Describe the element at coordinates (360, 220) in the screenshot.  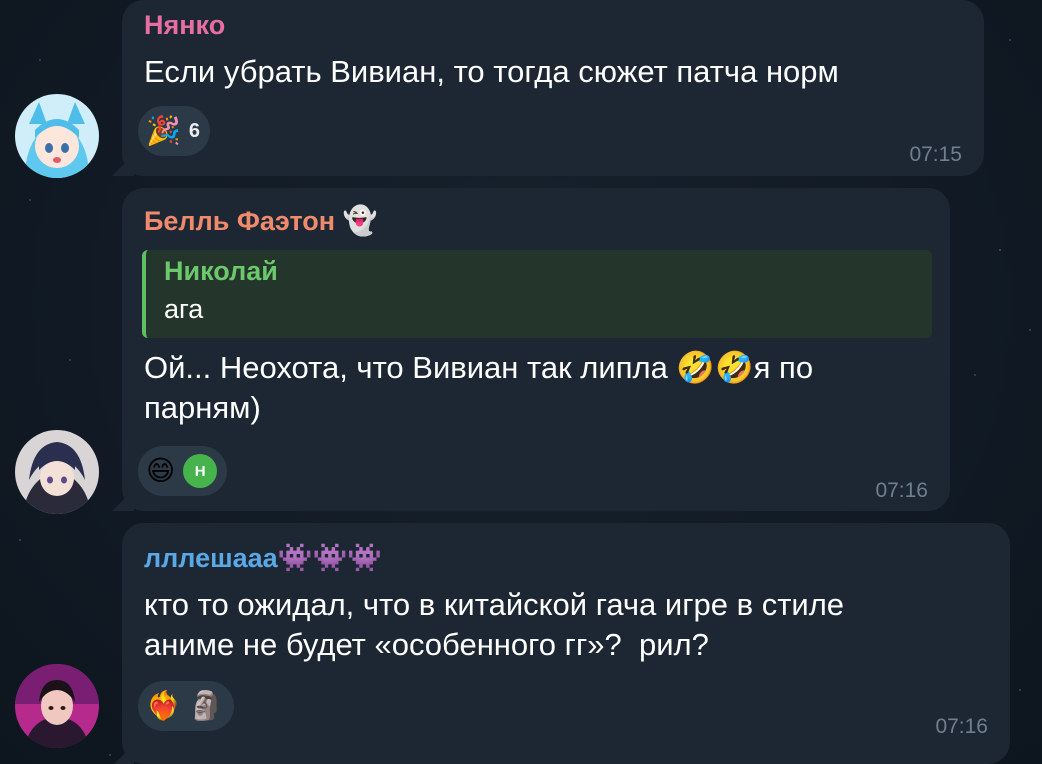
I see `ghost-icon: 👻` at that location.